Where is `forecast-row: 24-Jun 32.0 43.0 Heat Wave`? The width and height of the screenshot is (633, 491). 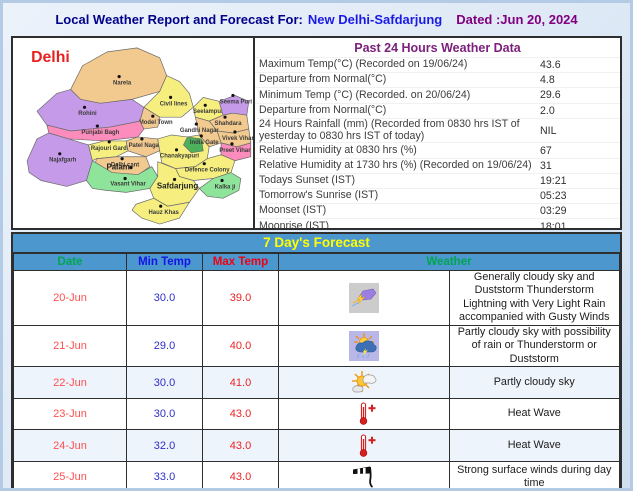 forecast-row: 24-Jun 32.0 43.0 Heat Wave is located at coordinates (316, 445).